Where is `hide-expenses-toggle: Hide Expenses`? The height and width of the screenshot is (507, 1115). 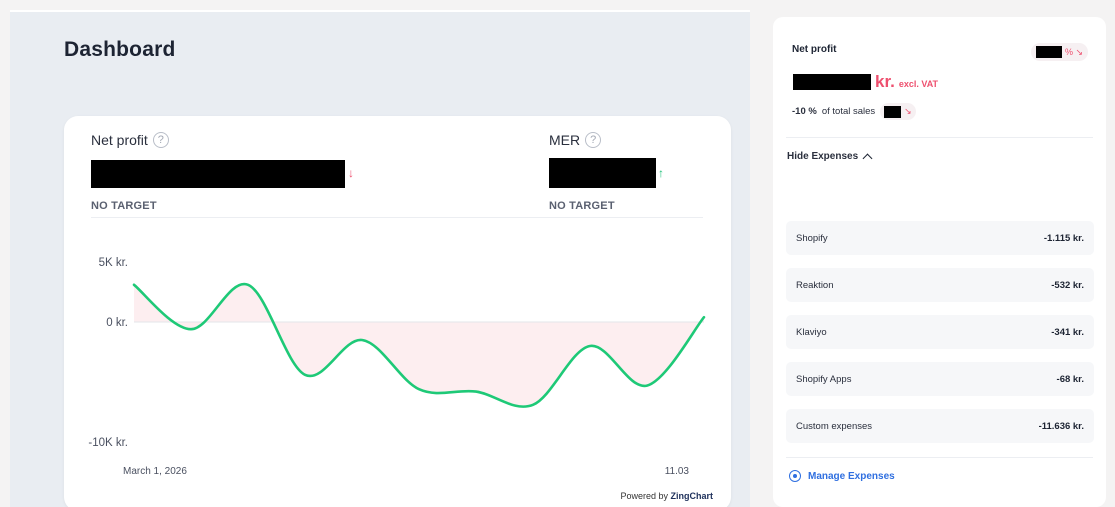
hide-expenses-toggle: Hide Expenses is located at coordinates (830, 157).